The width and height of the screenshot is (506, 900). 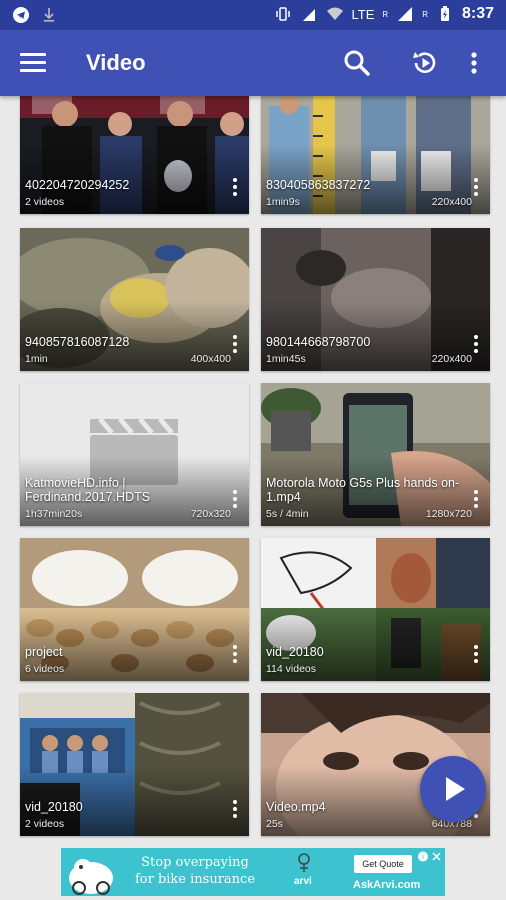 What do you see at coordinates (45, 669) in the screenshot?
I see `folder-count: 6 videos` at bounding box center [45, 669].